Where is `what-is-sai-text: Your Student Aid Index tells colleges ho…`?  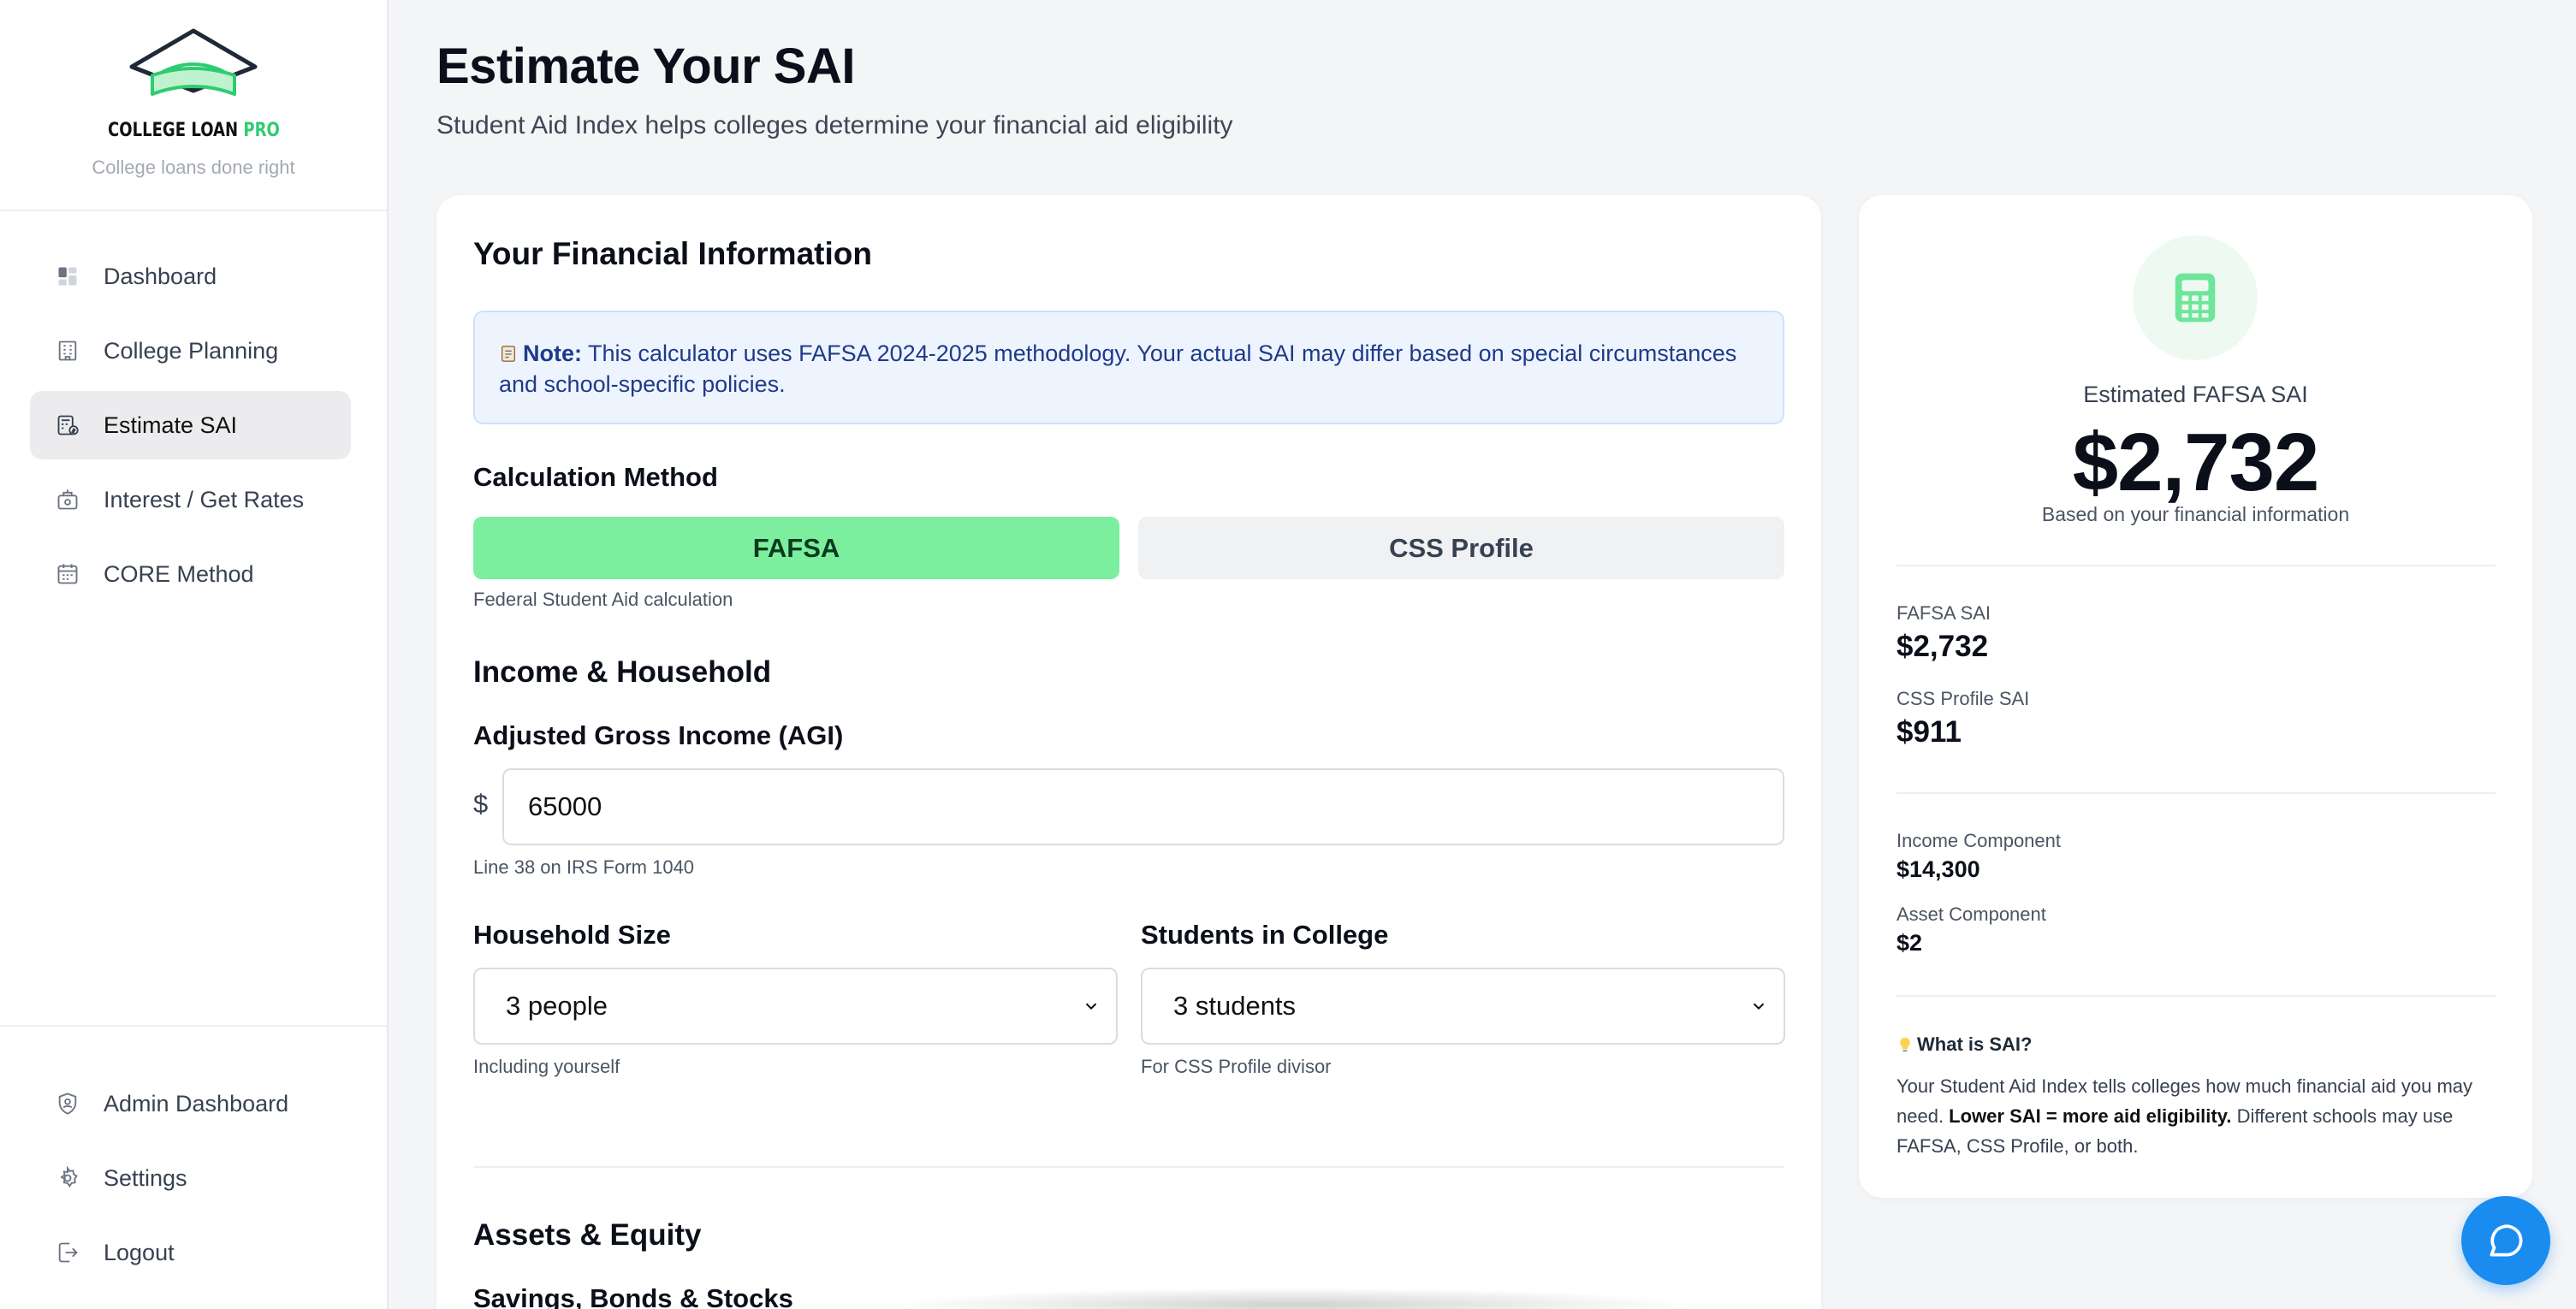 what-is-sai-text: Your Student Aid Index tells colleges ho… is located at coordinates (2196, 1116).